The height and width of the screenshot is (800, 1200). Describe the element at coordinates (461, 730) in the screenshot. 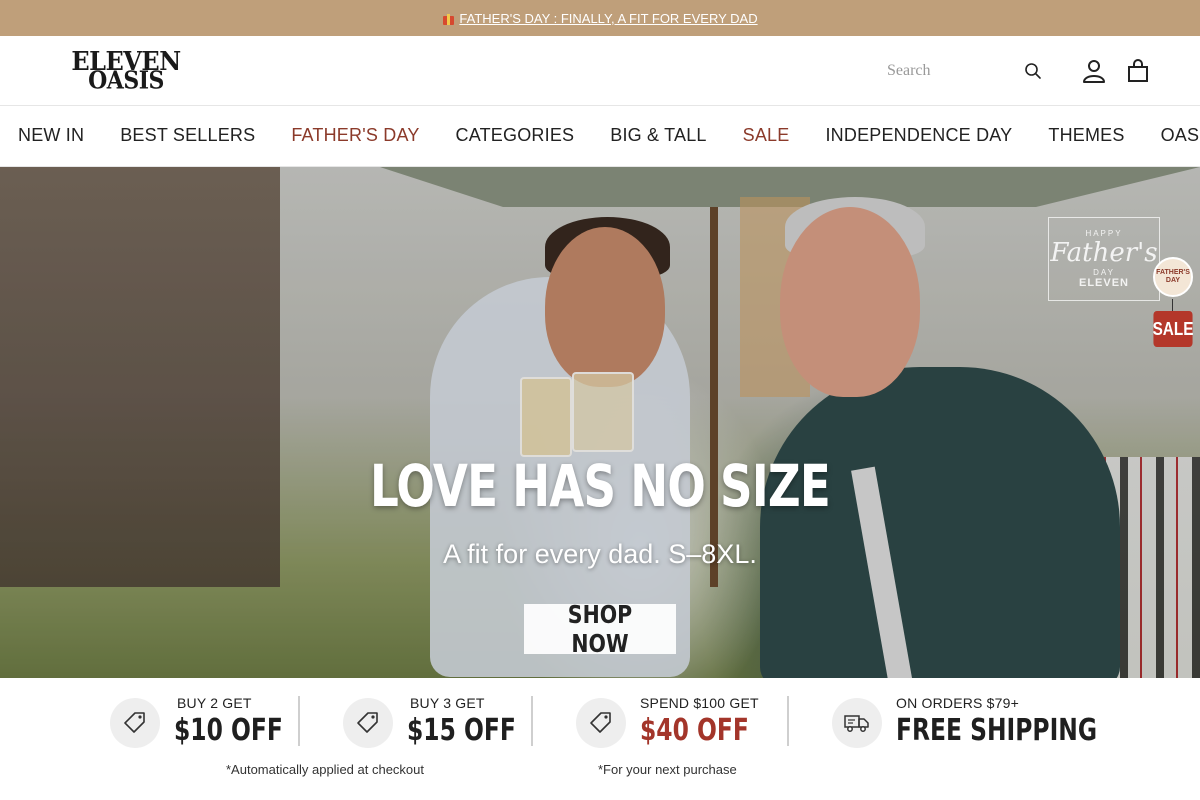

I see `promo-big-text: $15 OFF` at that location.